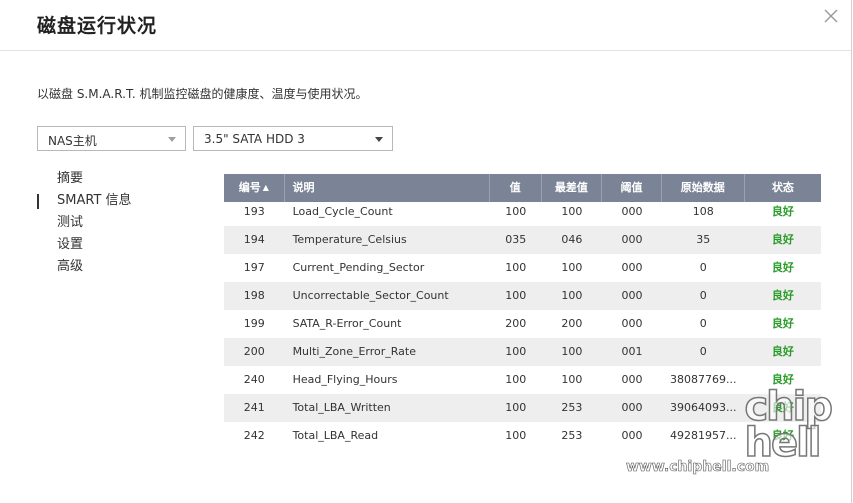  Describe the element at coordinates (254, 139) in the screenshot. I see `disk-select-value: 3.5" SATA HDD 3` at that location.